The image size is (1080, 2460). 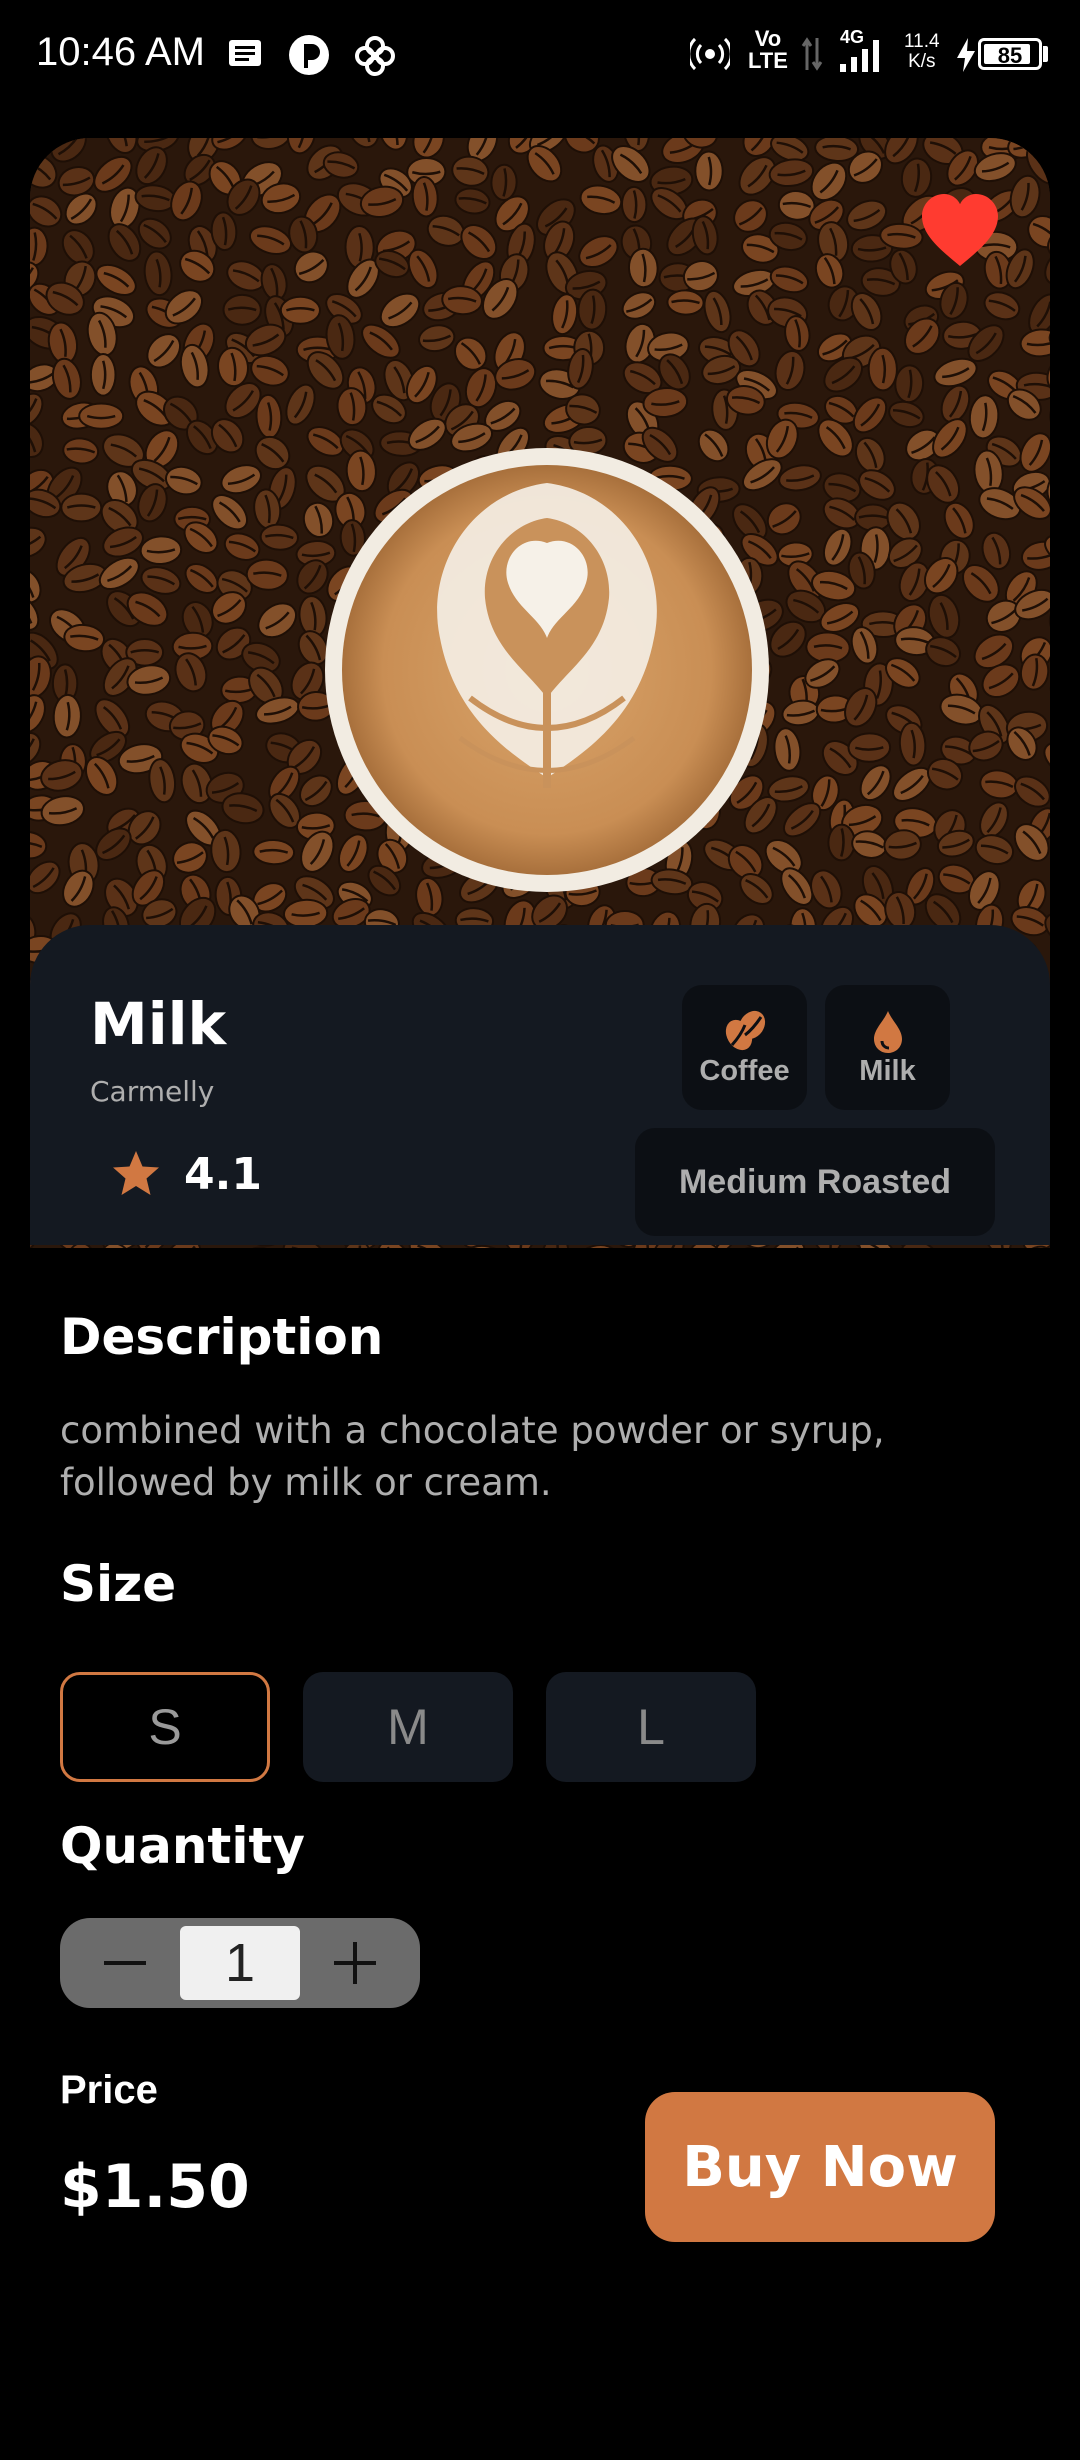 I want to click on charging-icon, so click(x=966, y=55).